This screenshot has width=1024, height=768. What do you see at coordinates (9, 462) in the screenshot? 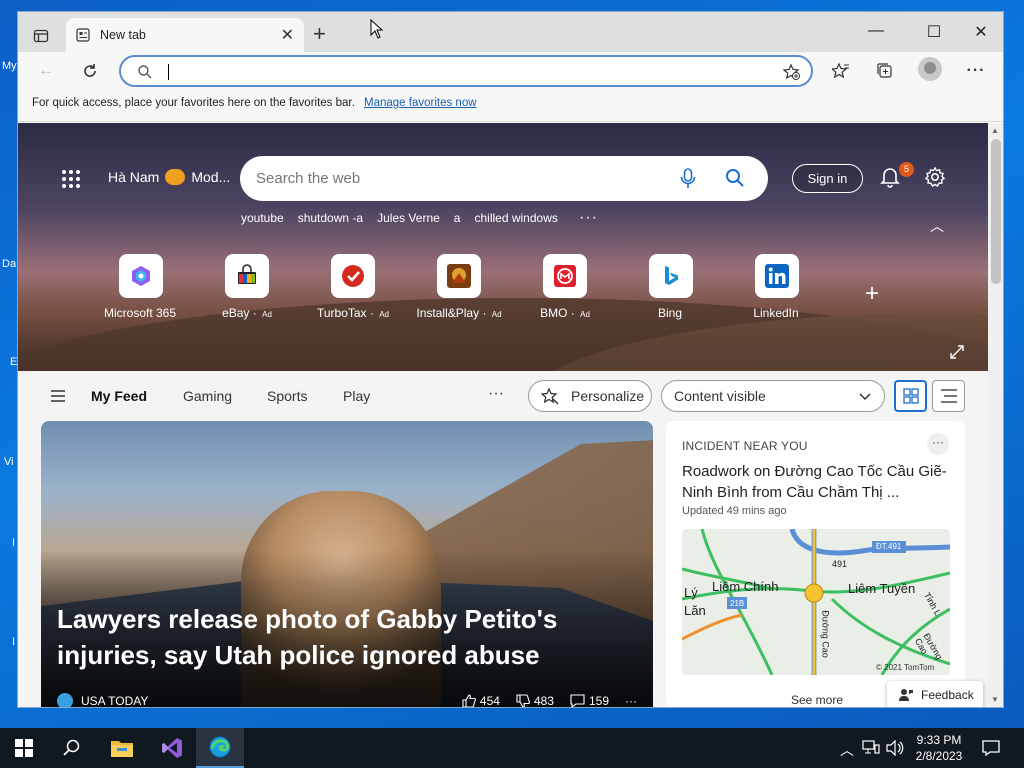
I see `desktop-icon-label: Vi` at bounding box center [9, 462].